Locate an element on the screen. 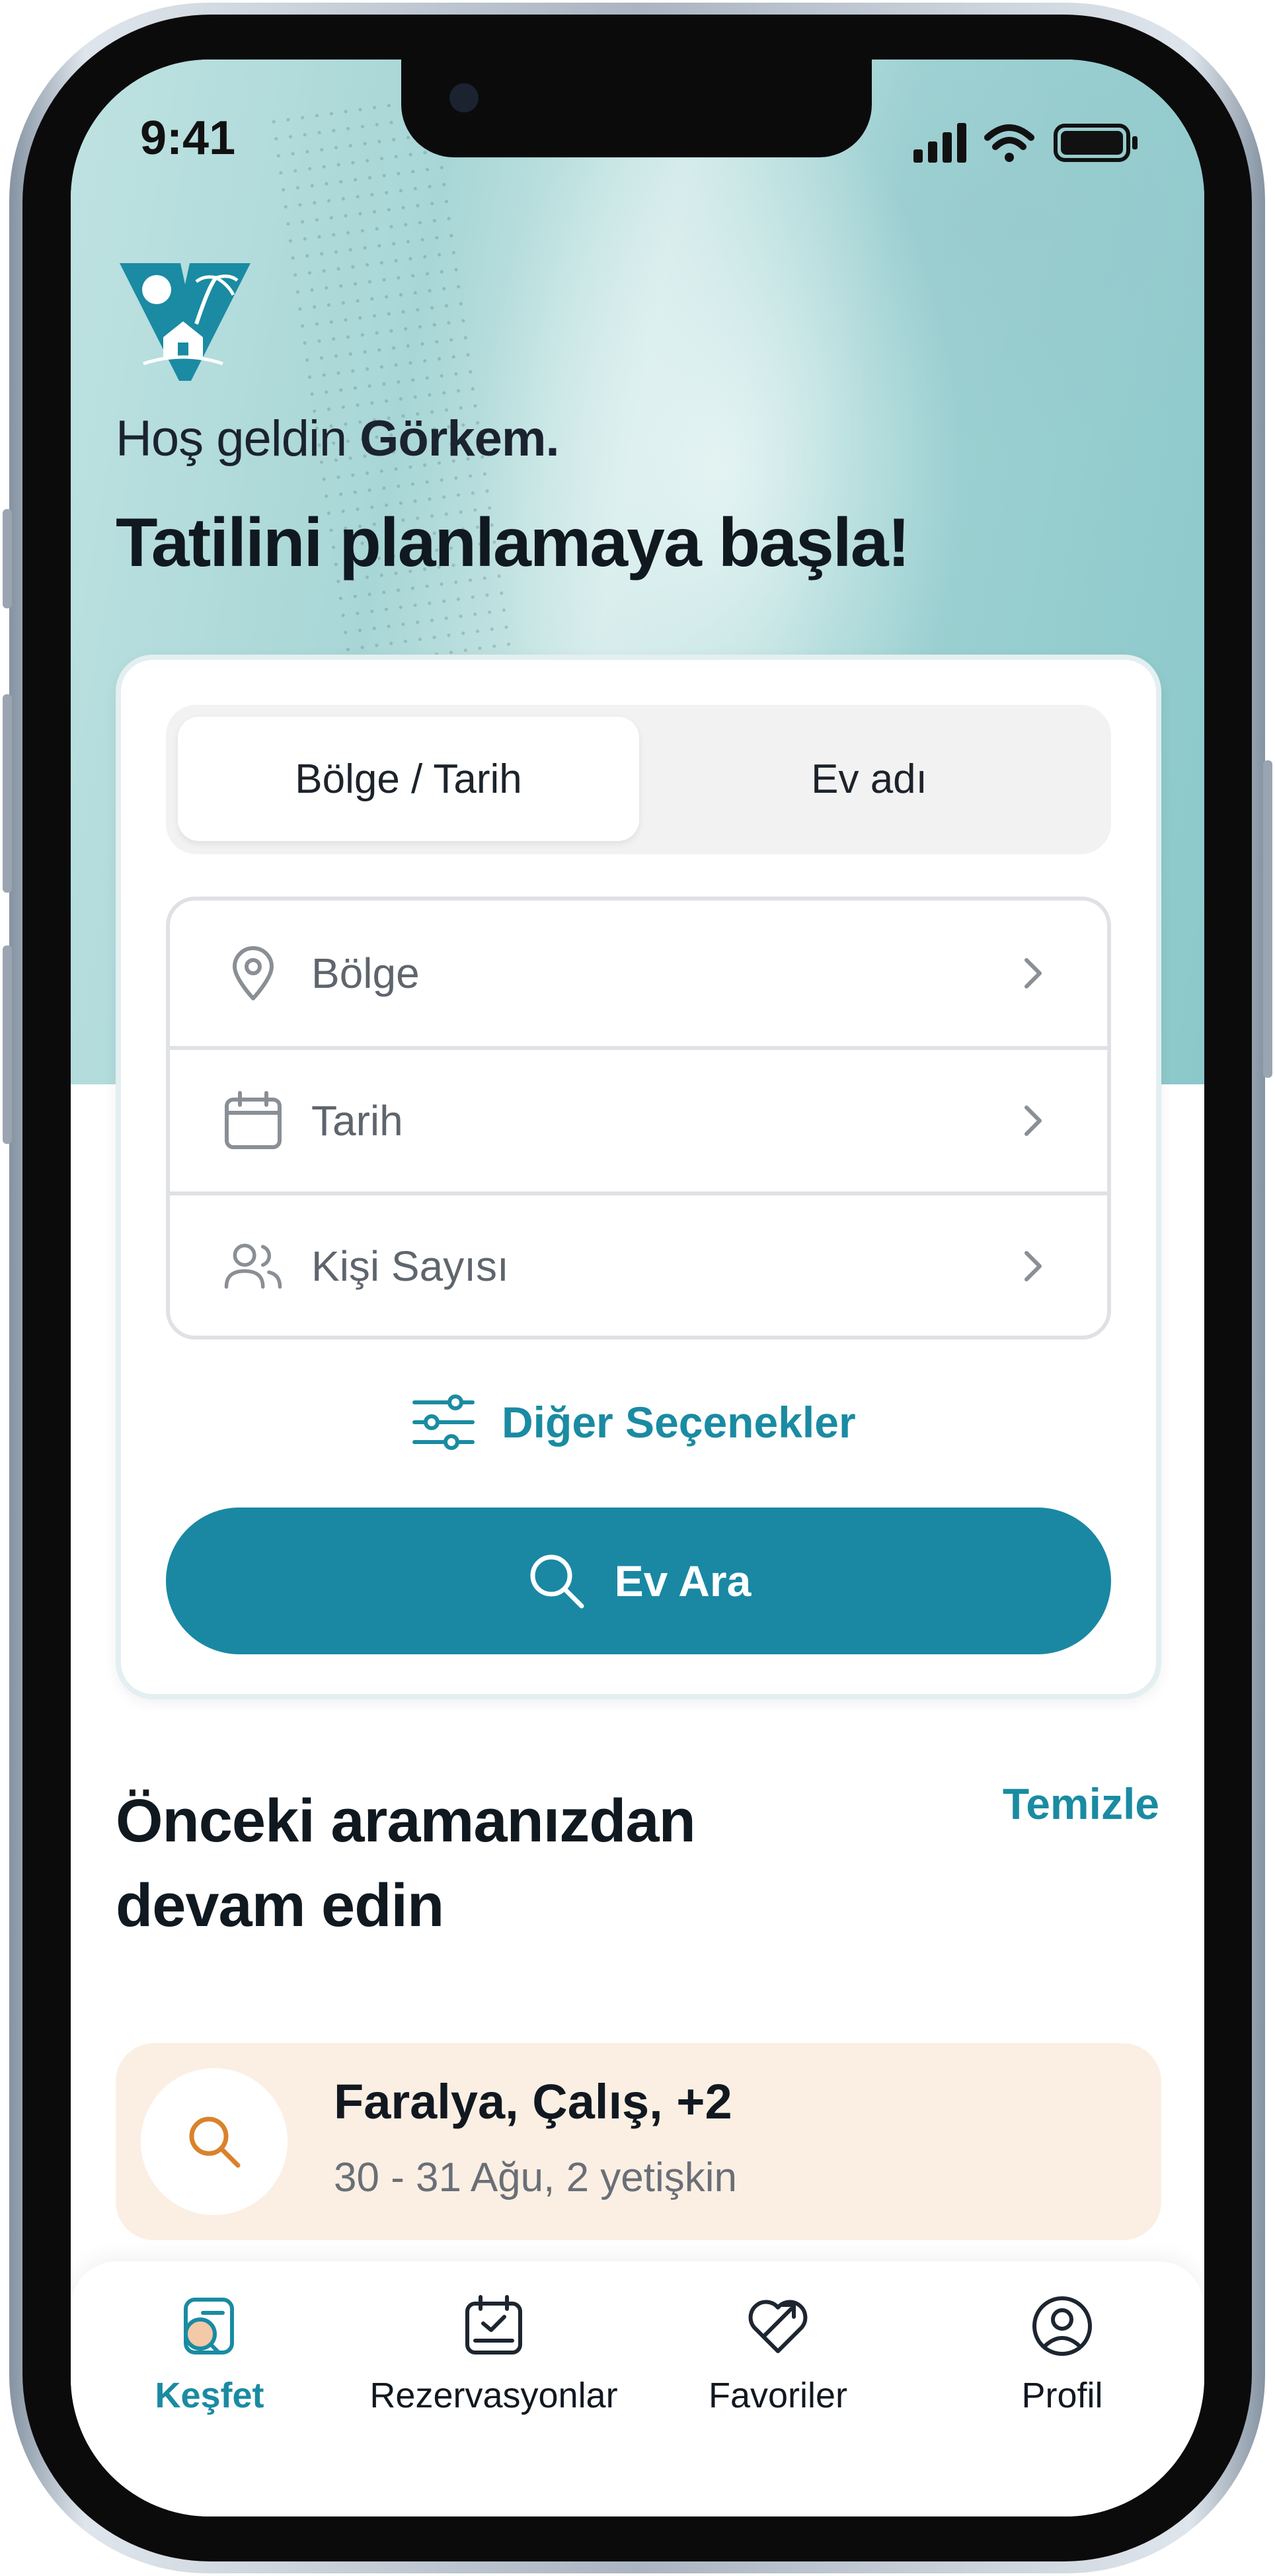 The image size is (1275, 2576). recent-search-title: Faralya, Çalış, +2 is located at coordinates (533, 2101).